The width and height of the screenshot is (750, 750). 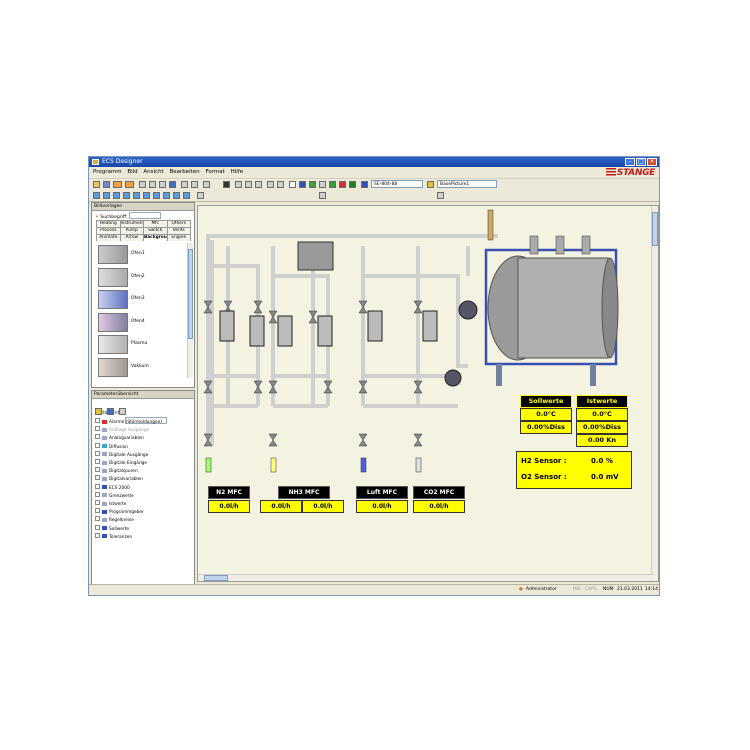 What do you see at coordinates (641, 162) in the screenshot?
I see `maximize-button: □` at bounding box center [641, 162].